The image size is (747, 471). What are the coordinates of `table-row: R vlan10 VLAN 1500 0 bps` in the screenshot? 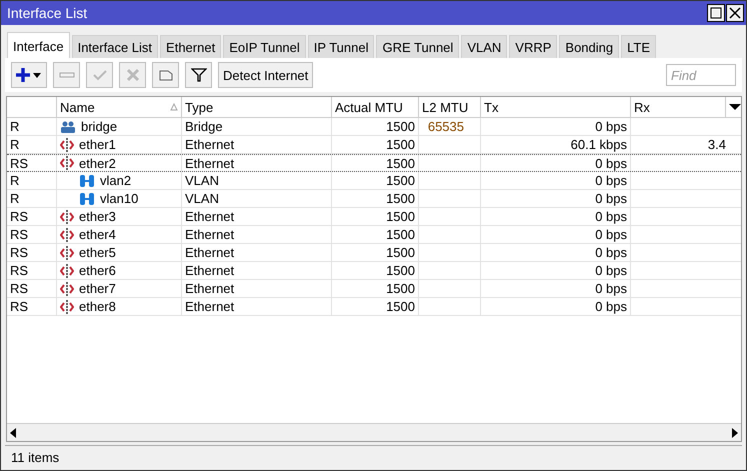 It's located at (374, 199).